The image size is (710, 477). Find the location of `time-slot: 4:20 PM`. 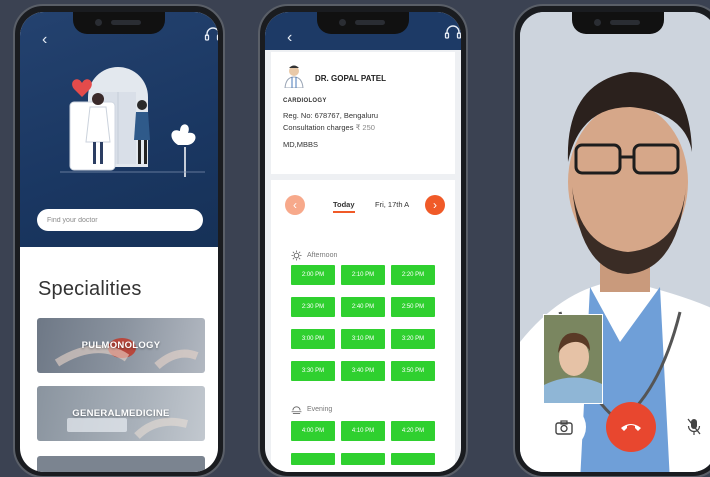

time-slot: 4:20 PM is located at coordinates (413, 431).